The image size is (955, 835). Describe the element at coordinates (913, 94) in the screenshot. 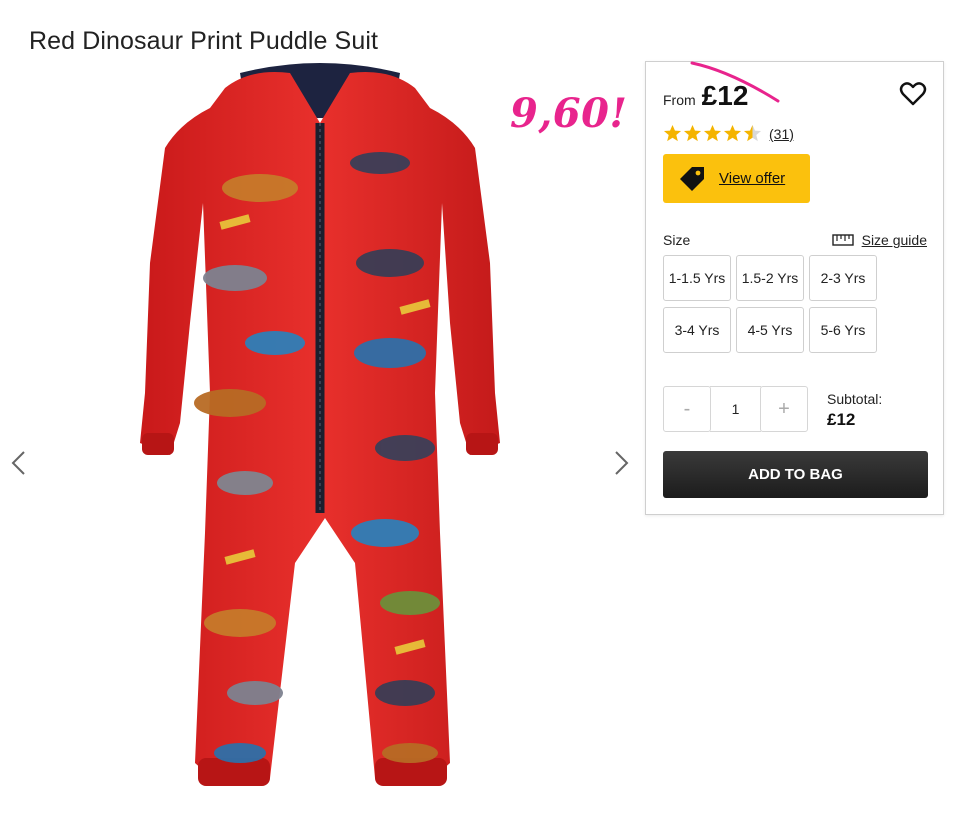

I see `wishlist-heart-icon` at that location.